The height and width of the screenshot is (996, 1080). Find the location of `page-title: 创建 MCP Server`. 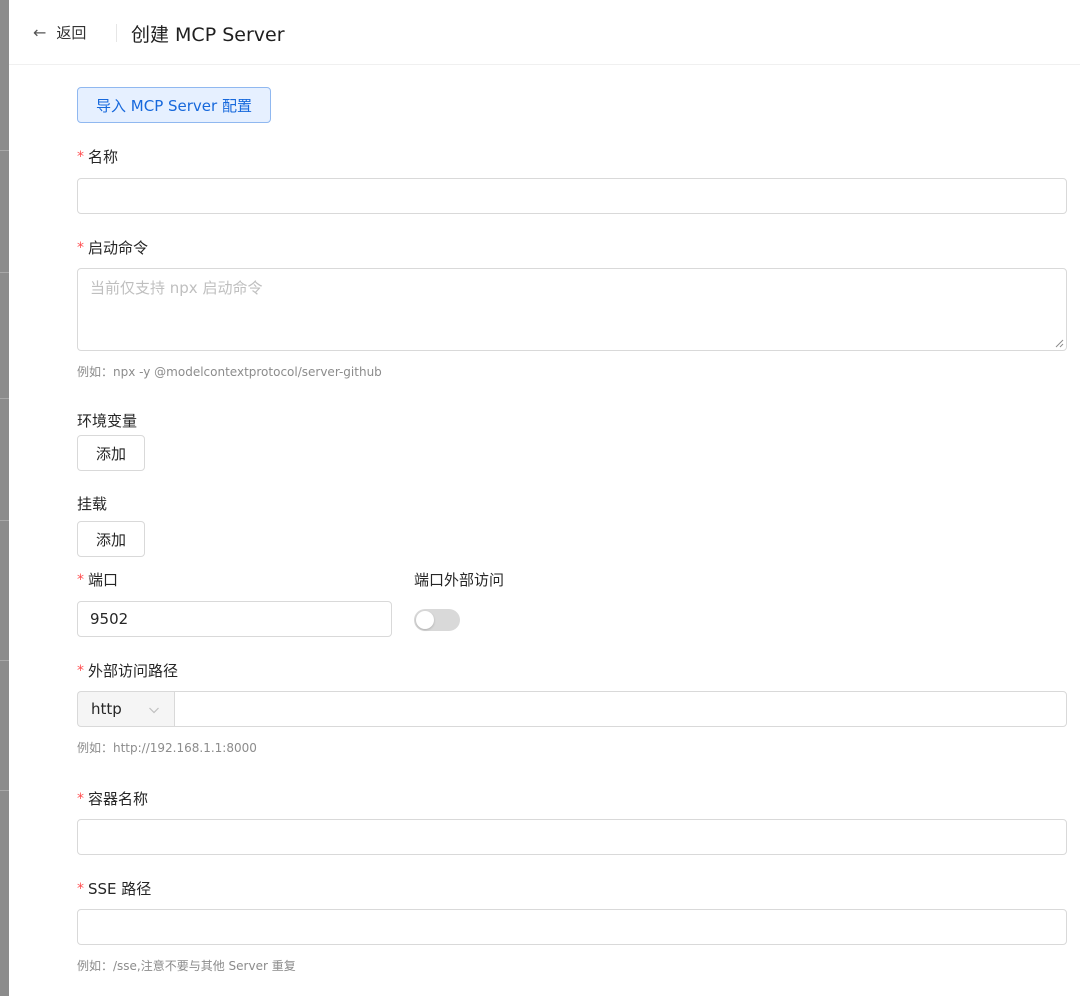

page-title: 创建 MCP Server is located at coordinates (208, 35).